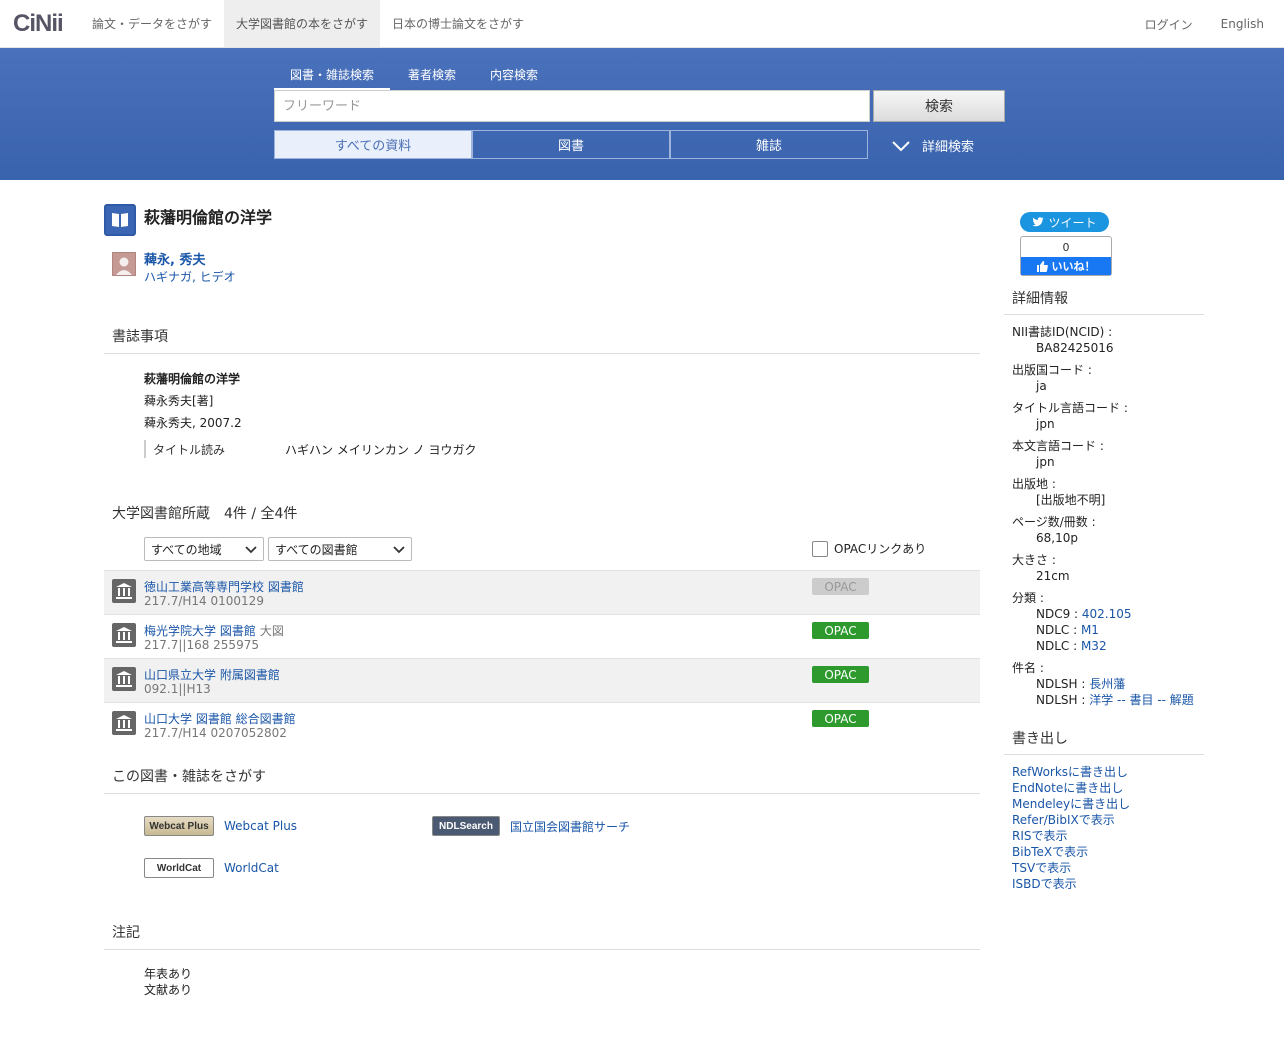 The image size is (1284, 1039). I want to click on classification-code-link: M1, so click(1090, 630).